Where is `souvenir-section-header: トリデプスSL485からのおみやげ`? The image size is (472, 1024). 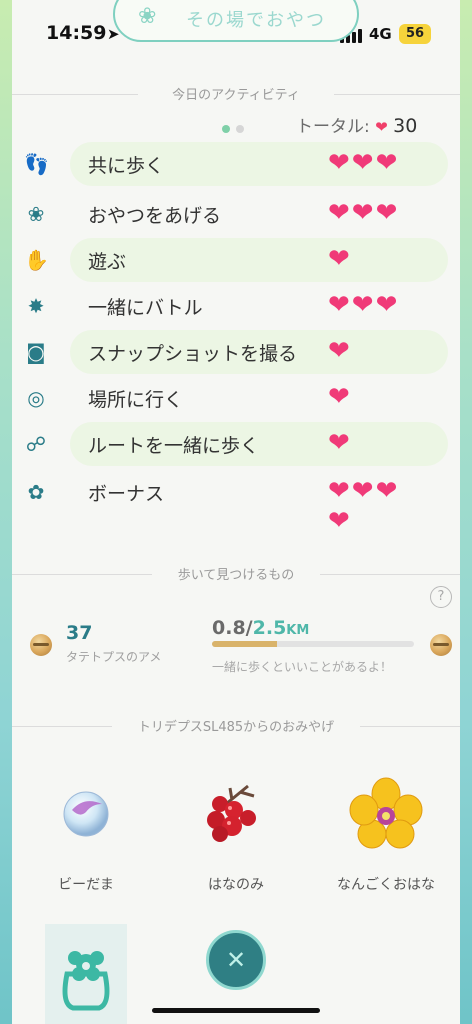
souvenir-section-header: トリデプスSL485からのおみやげ is located at coordinates (236, 726).